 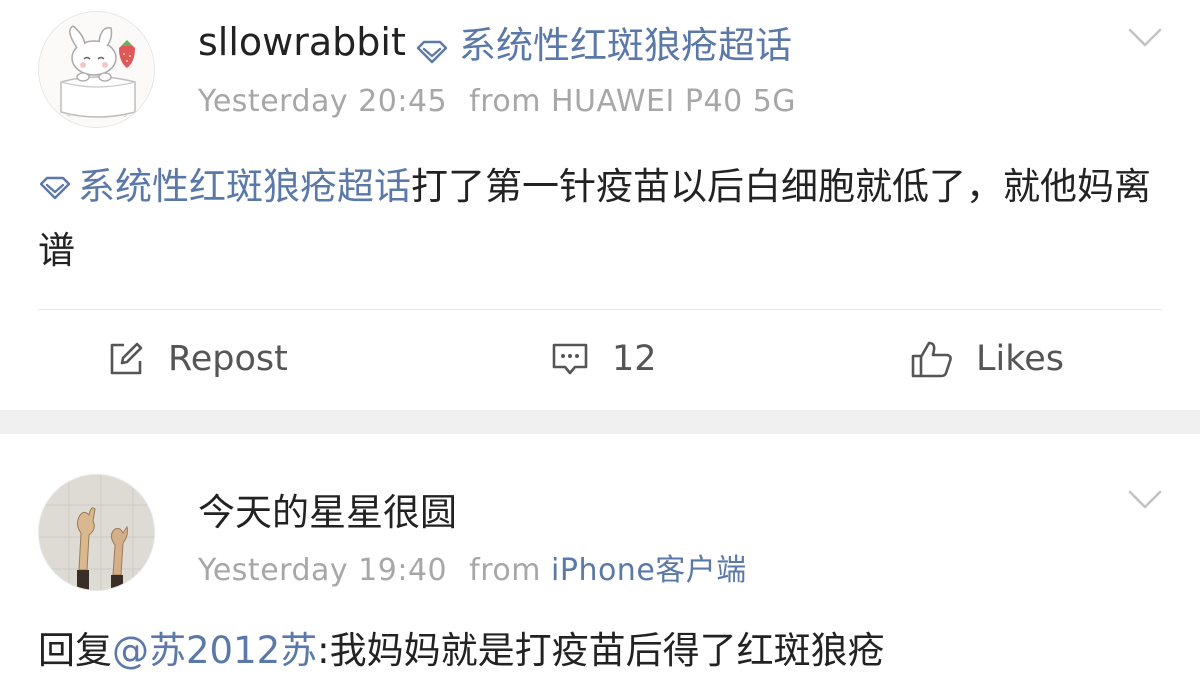 What do you see at coordinates (600, 309) in the screenshot?
I see `divider` at bounding box center [600, 309].